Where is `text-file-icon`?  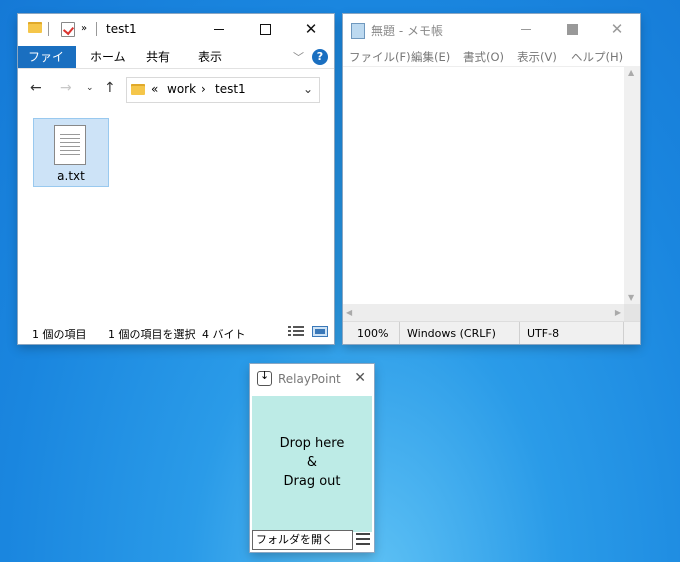 text-file-icon is located at coordinates (70, 145).